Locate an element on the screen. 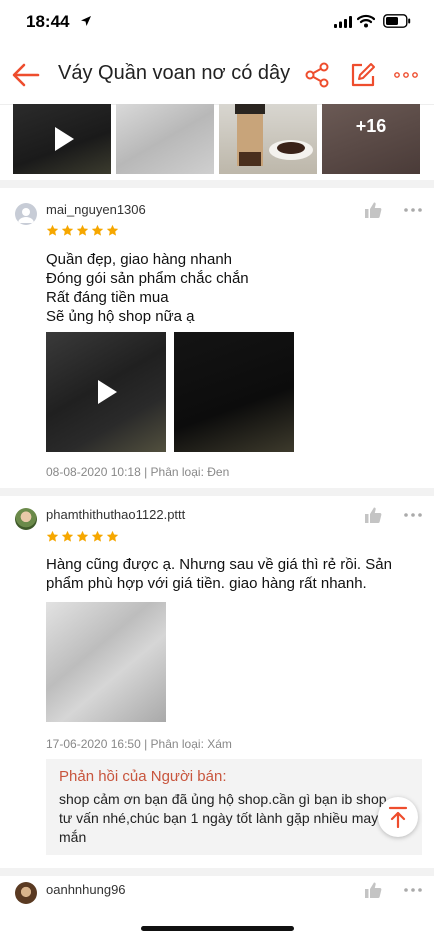 The width and height of the screenshot is (434, 940). default-user-icon is located at coordinates (26, 215).